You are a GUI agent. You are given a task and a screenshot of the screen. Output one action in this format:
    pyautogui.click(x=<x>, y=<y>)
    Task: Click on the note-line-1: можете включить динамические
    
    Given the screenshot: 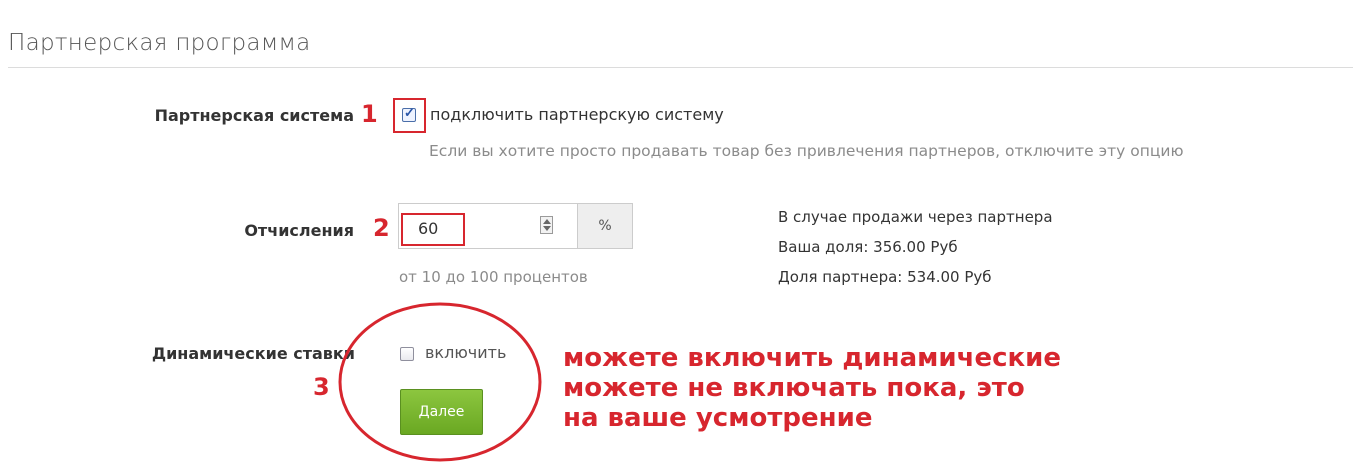 What is the action you would take?
    pyautogui.click(x=812, y=358)
    